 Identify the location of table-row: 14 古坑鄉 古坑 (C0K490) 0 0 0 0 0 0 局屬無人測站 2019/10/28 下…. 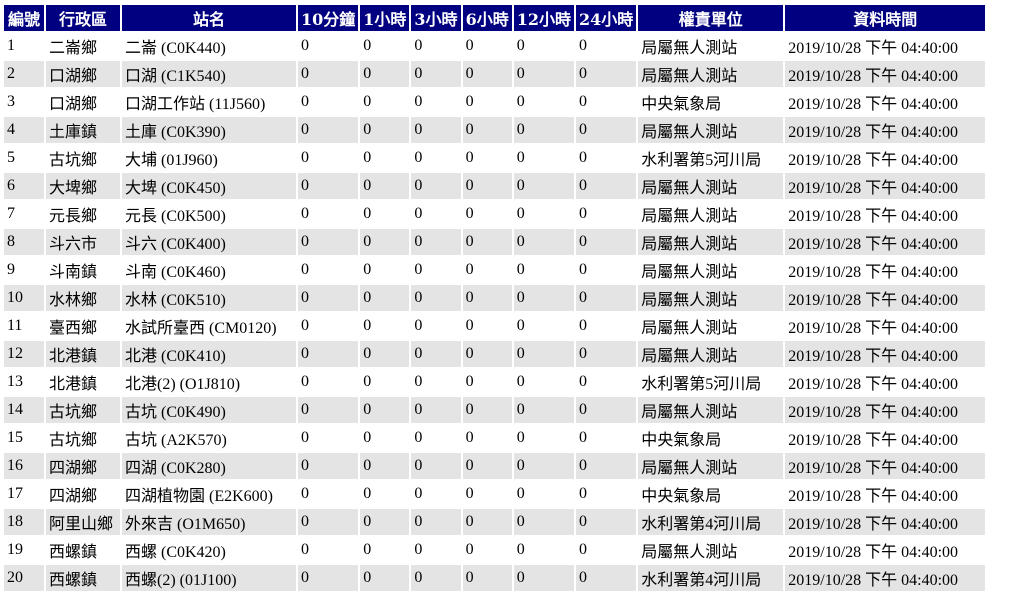
(495, 410).